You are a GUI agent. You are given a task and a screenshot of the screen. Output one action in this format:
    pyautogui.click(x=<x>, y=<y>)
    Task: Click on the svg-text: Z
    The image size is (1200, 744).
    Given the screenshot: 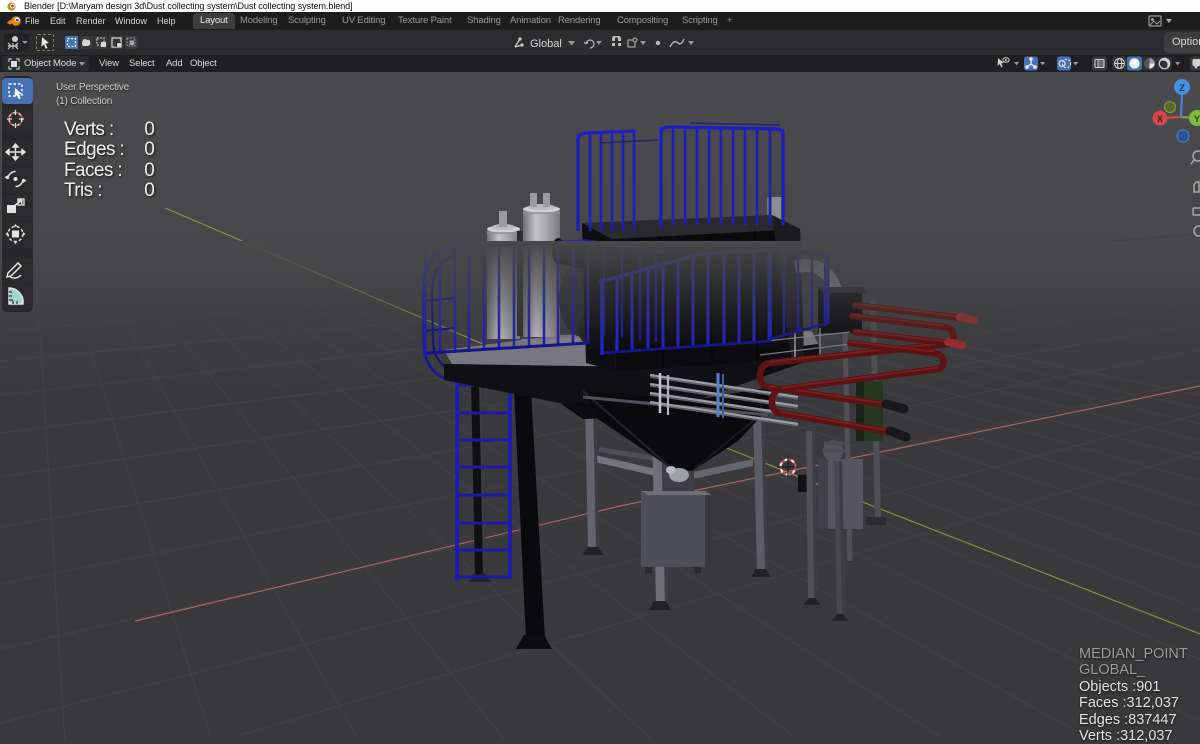 What is the action you would take?
    pyautogui.click(x=1182, y=88)
    